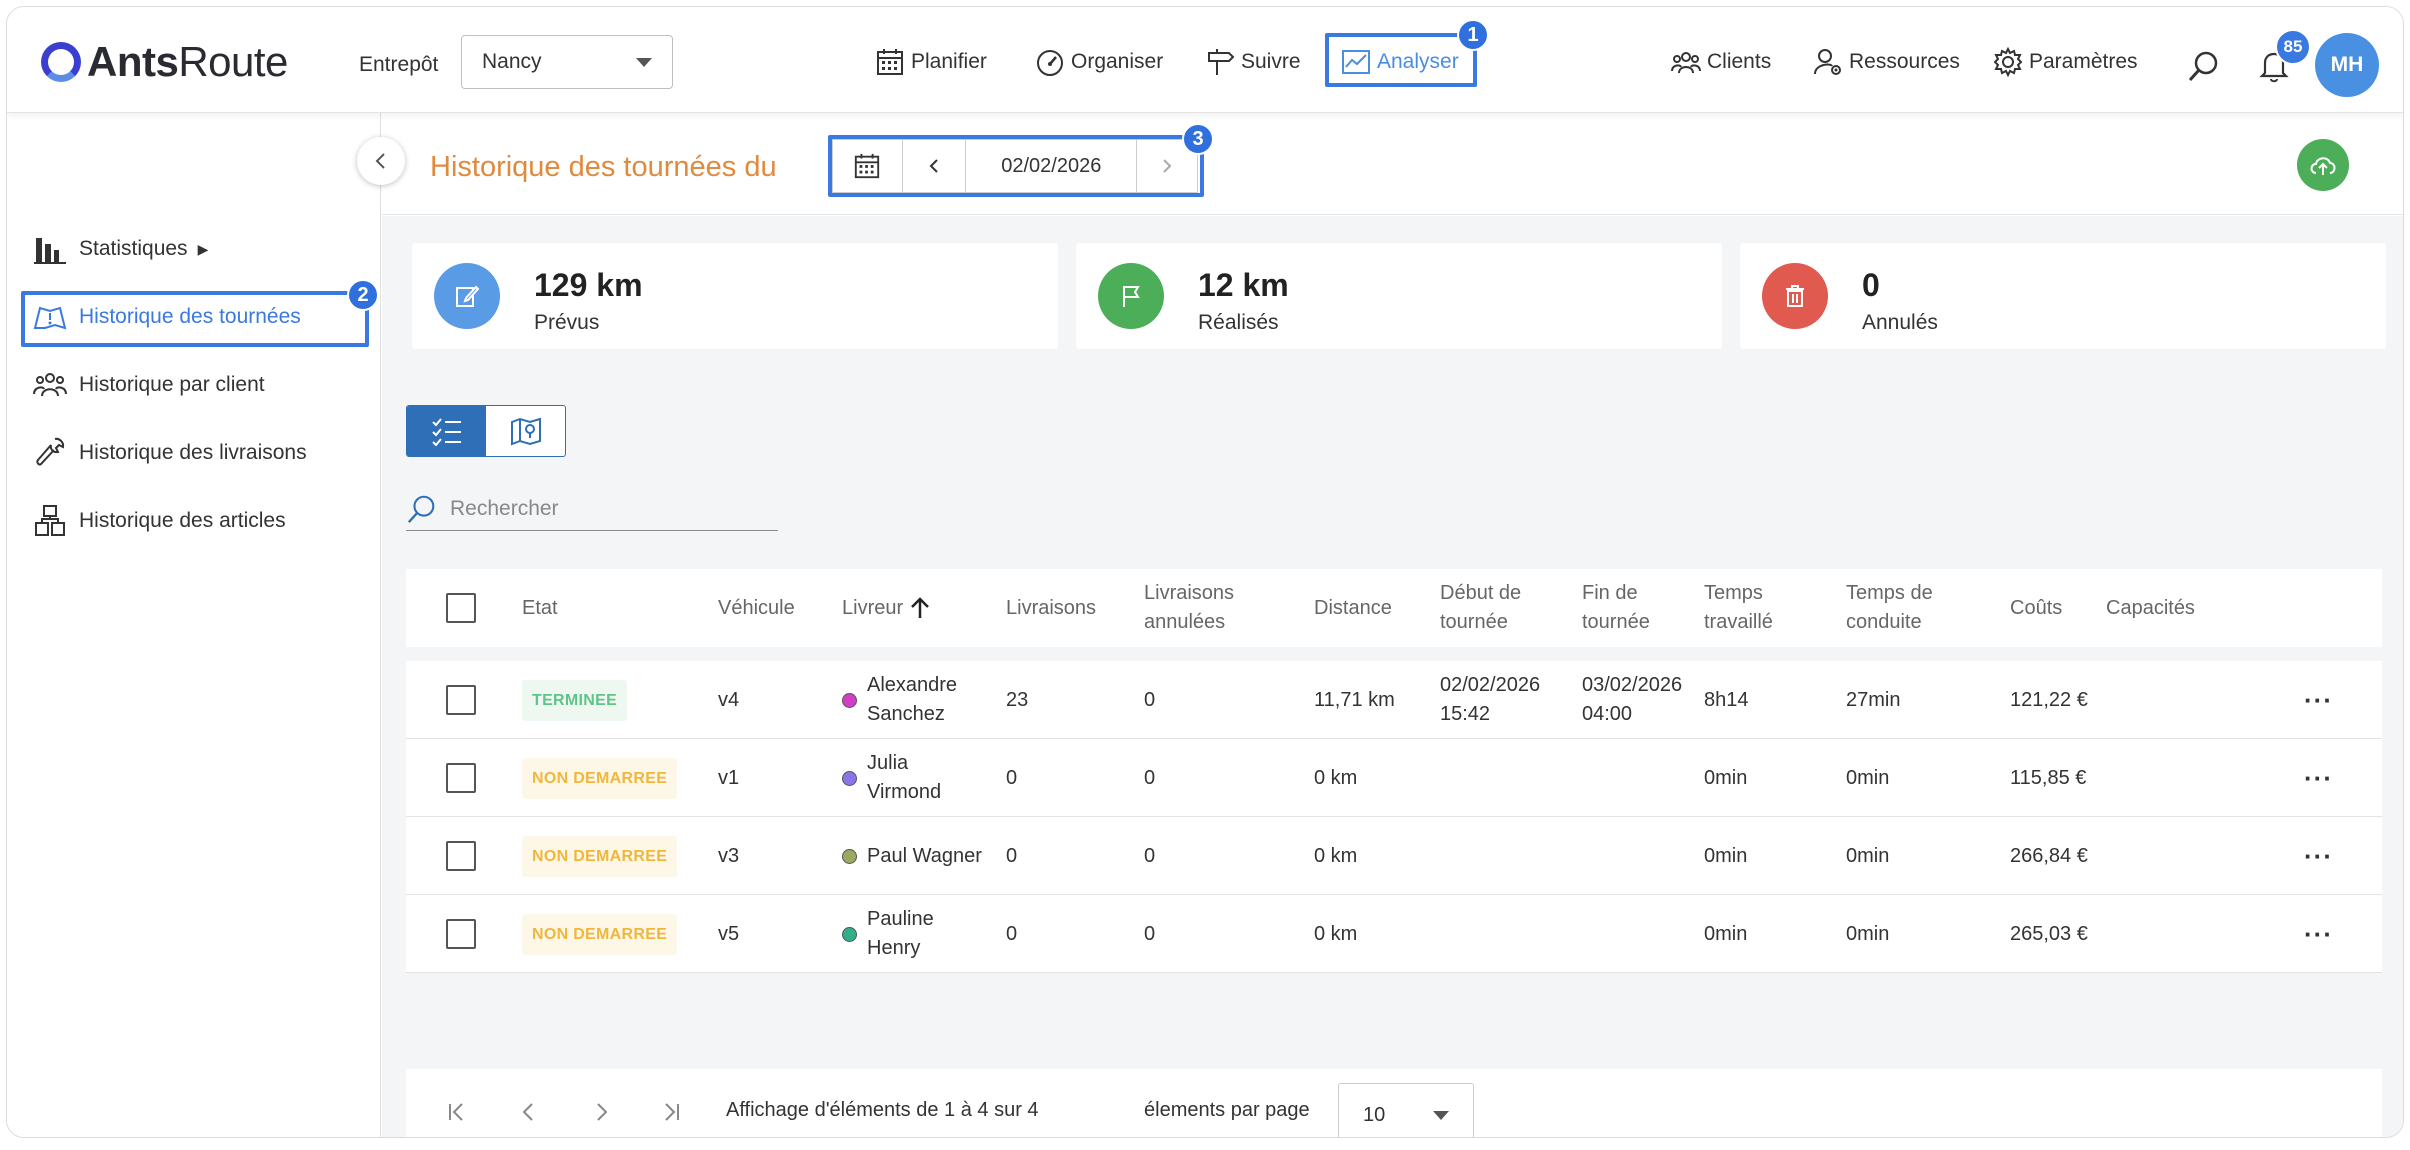  I want to click on sidebar-collapse-button, so click(381, 161).